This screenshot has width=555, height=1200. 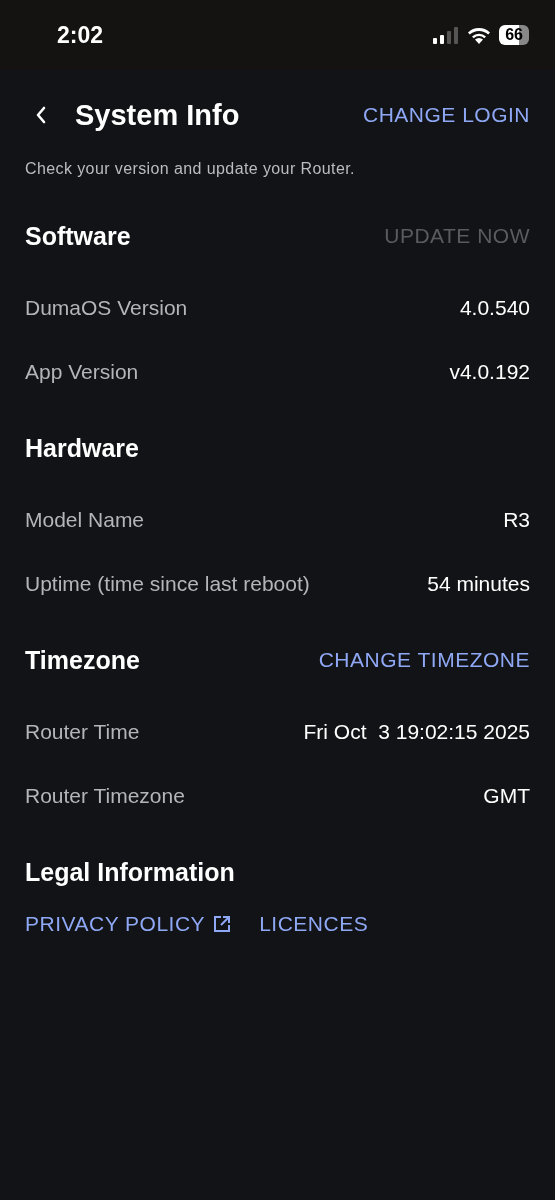 I want to click on battery-indicator: 66, so click(x=514, y=35).